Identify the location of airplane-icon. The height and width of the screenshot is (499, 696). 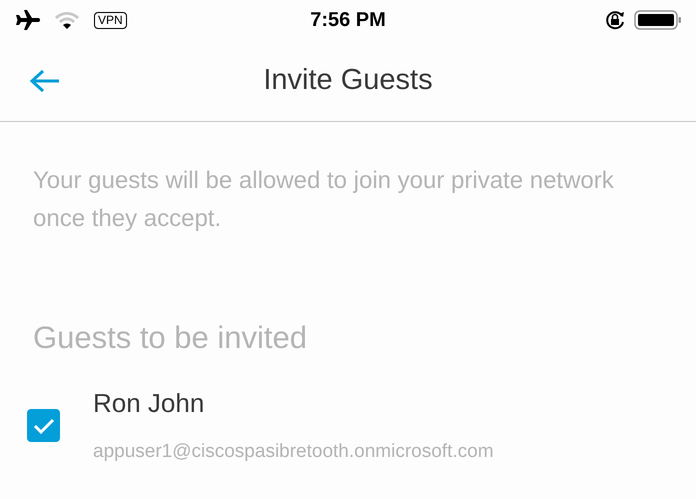
(27, 20).